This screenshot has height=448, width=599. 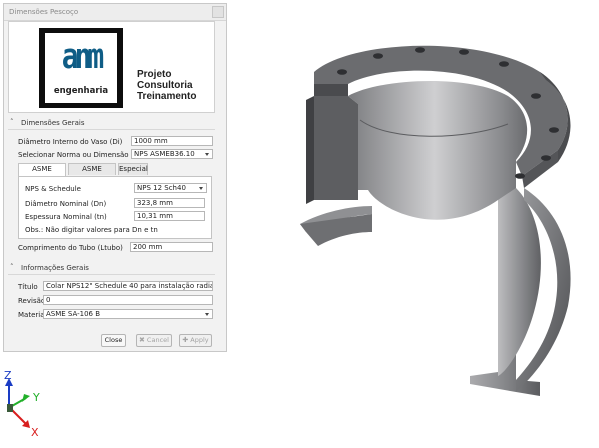 I want to click on axis-triad: Z Y X, so click(x=25, y=403).